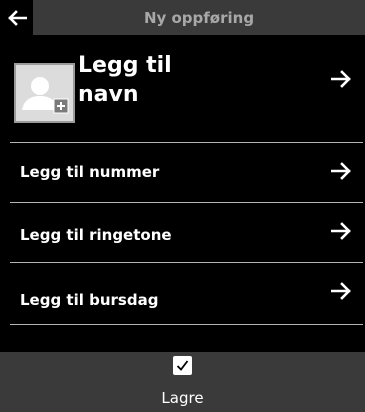  I want to click on checkmark-icon, so click(182, 365).